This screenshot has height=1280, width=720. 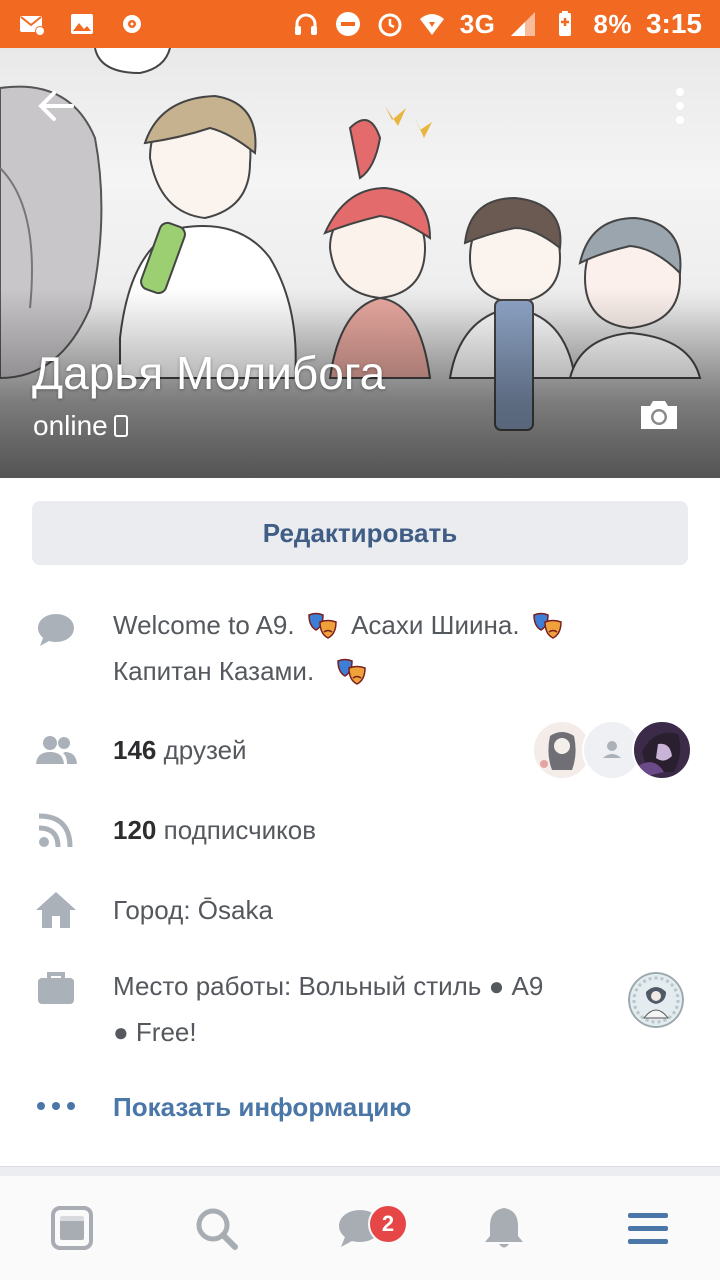 I want to click on image-notification-icon, so click(x=82, y=24).